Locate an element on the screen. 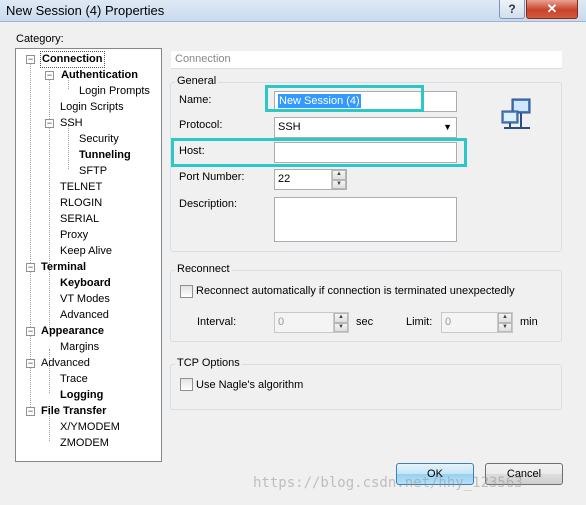 Image resolution: width=586 pixels, height=505 pixels. tree-item-keyboard: Keyboard is located at coordinates (85, 283).